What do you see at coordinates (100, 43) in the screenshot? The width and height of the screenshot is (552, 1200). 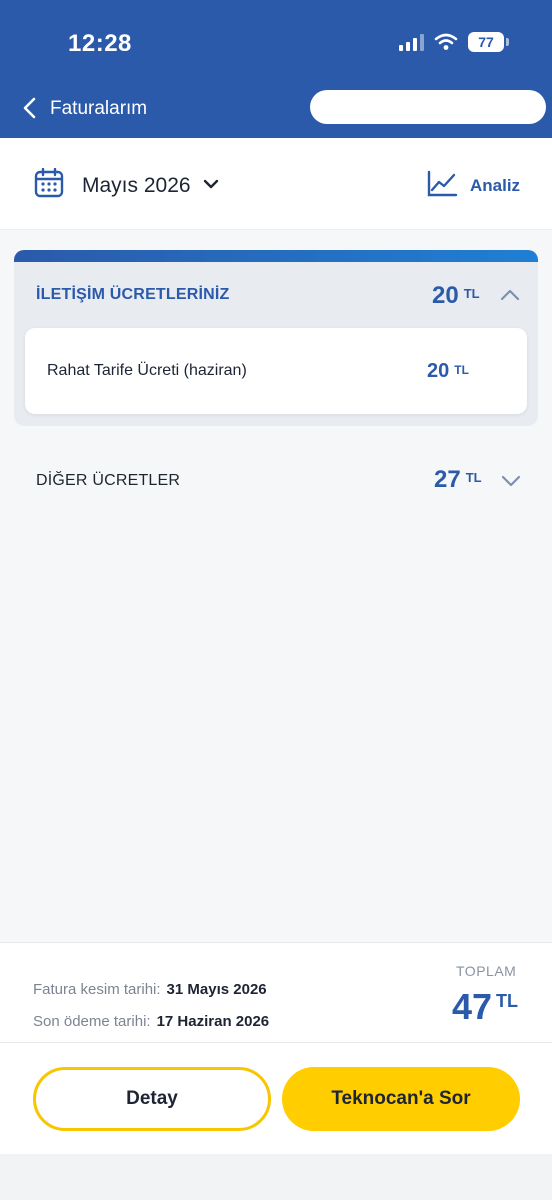 I see `status-time: 12:28` at bounding box center [100, 43].